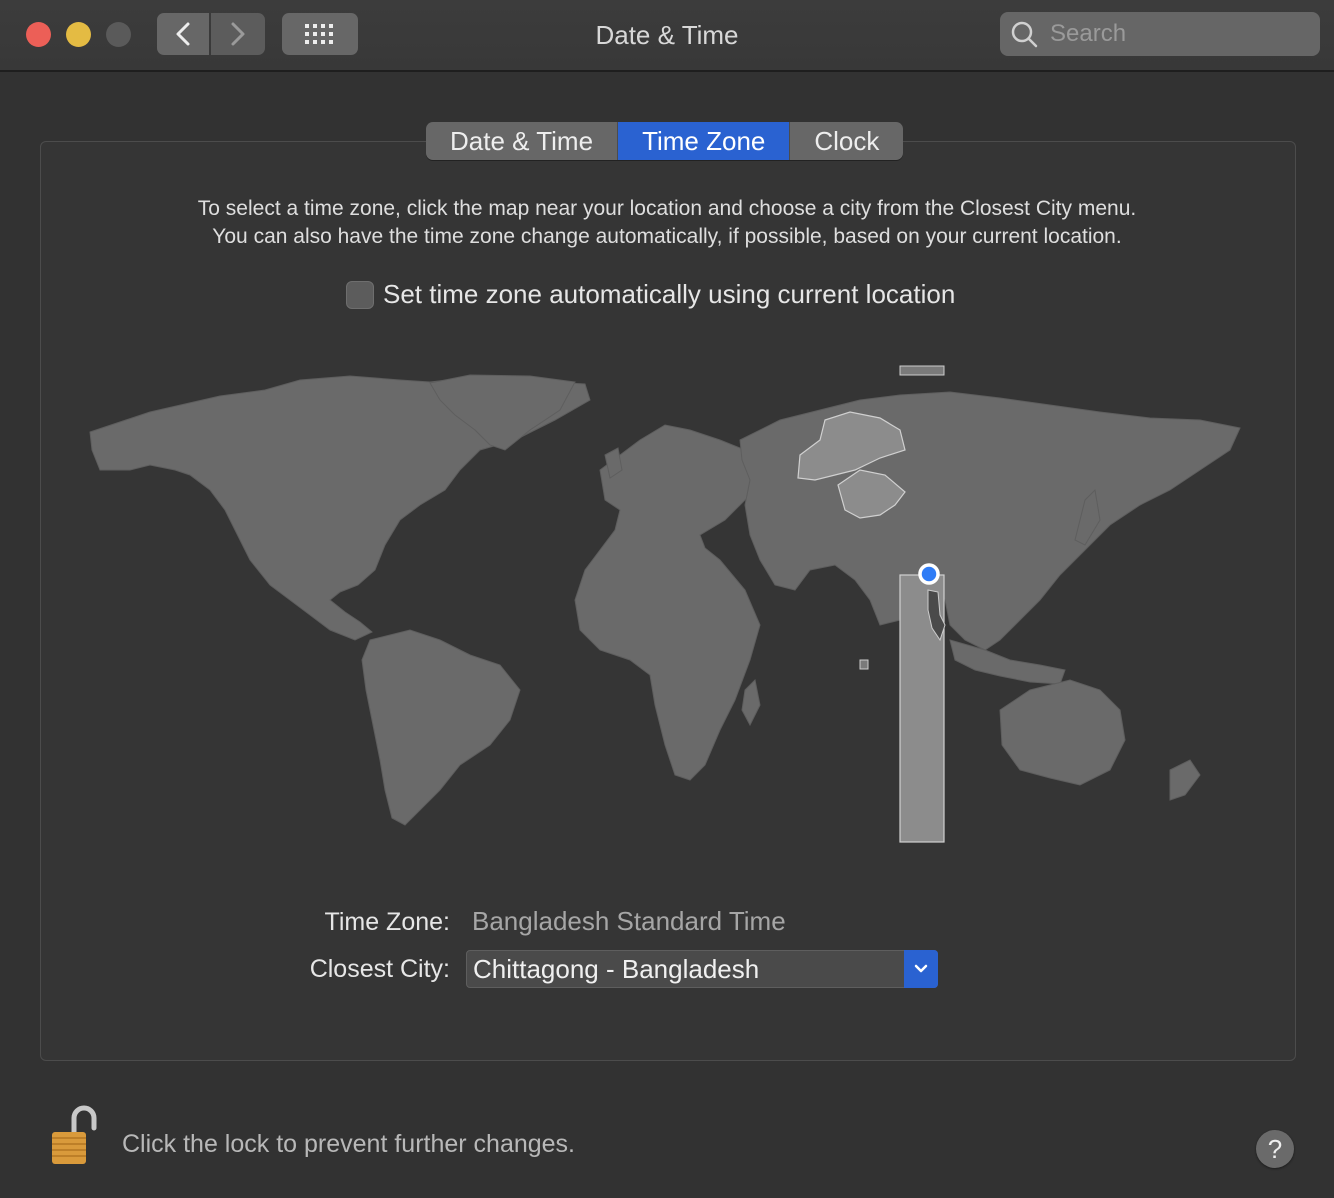 Image resolution: width=1334 pixels, height=1198 pixels. I want to click on australia-landmass, so click(1062, 732).